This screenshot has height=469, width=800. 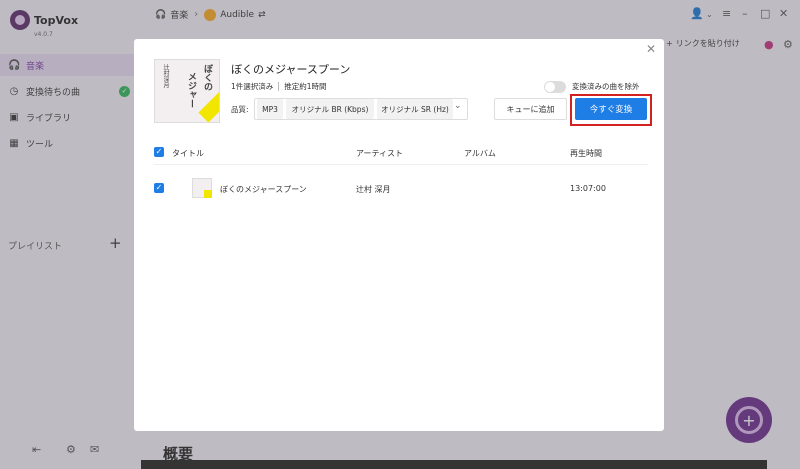 I want to click on samplerate-chip: オリジナル SR (Hz), so click(x=415, y=109).